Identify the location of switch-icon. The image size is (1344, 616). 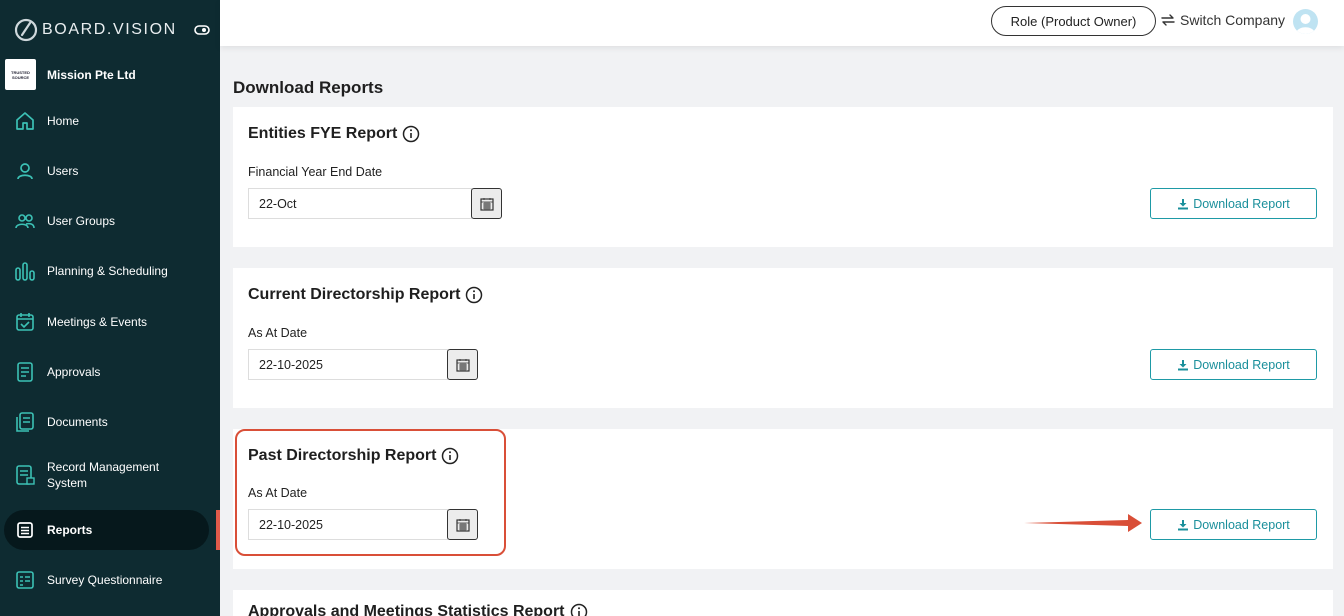
(1168, 20).